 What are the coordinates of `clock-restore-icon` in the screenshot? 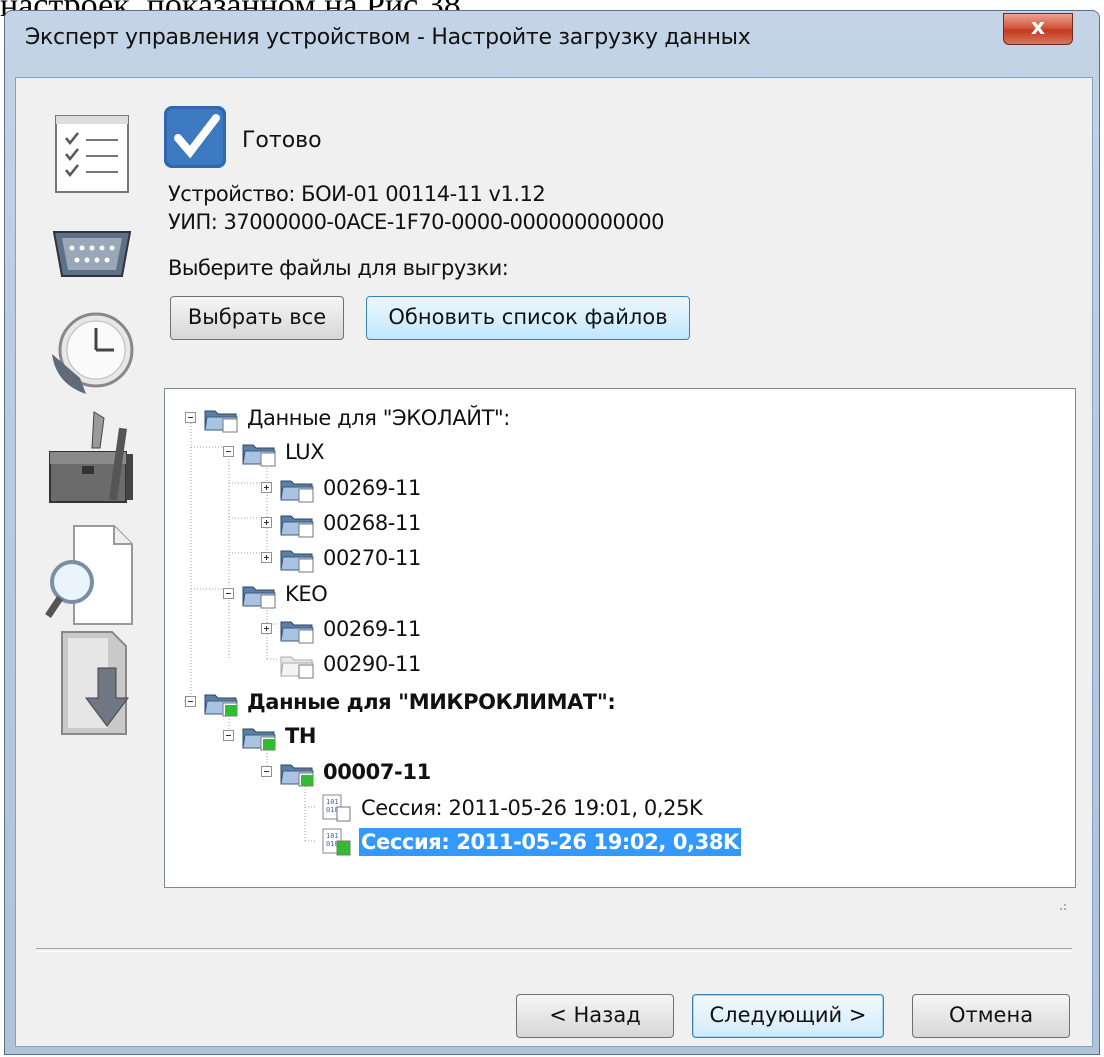 It's located at (93, 353).